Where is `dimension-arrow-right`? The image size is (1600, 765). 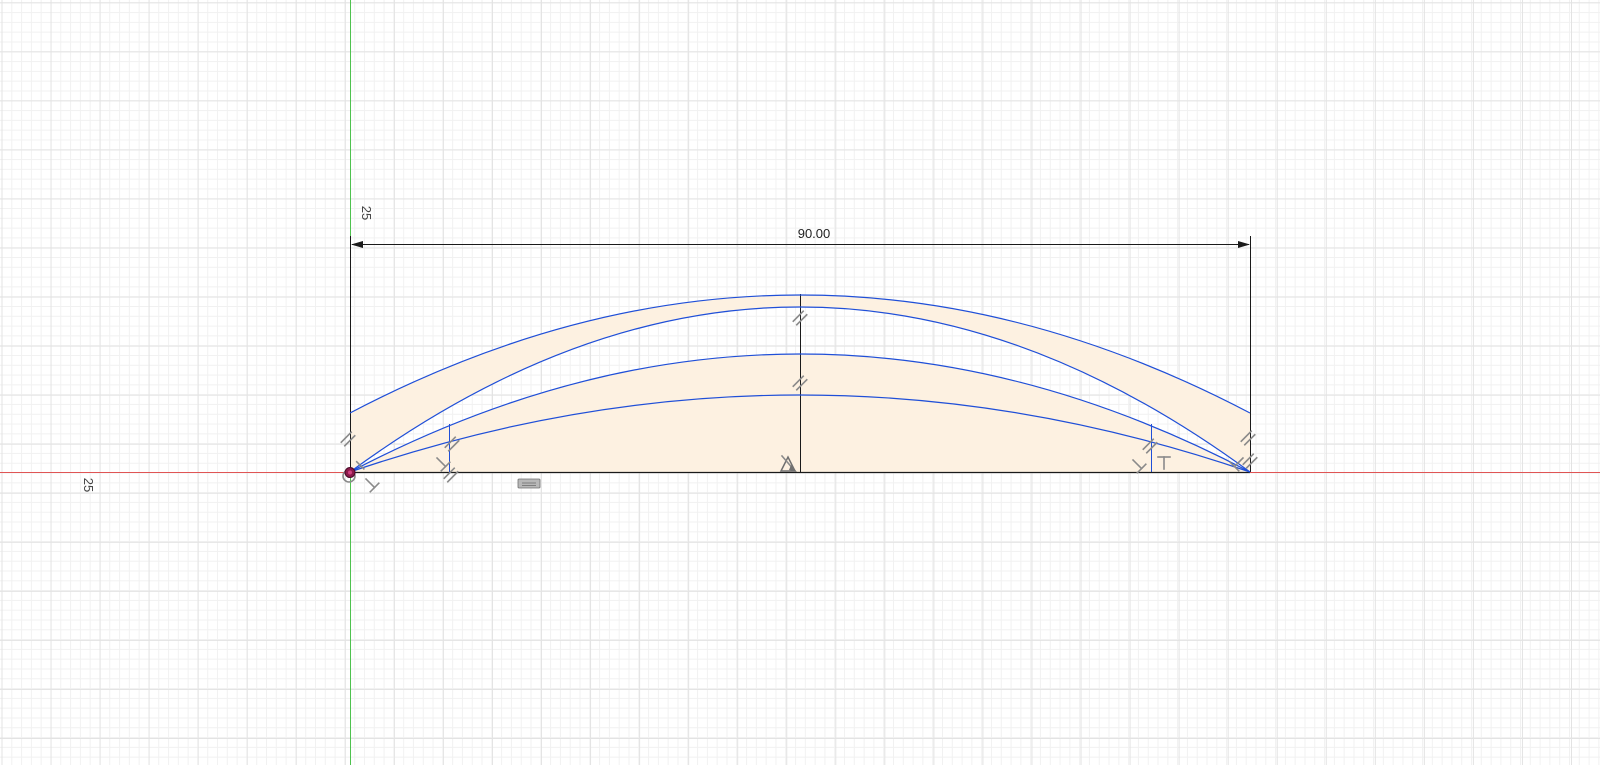 dimension-arrow-right is located at coordinates (1244, 244).